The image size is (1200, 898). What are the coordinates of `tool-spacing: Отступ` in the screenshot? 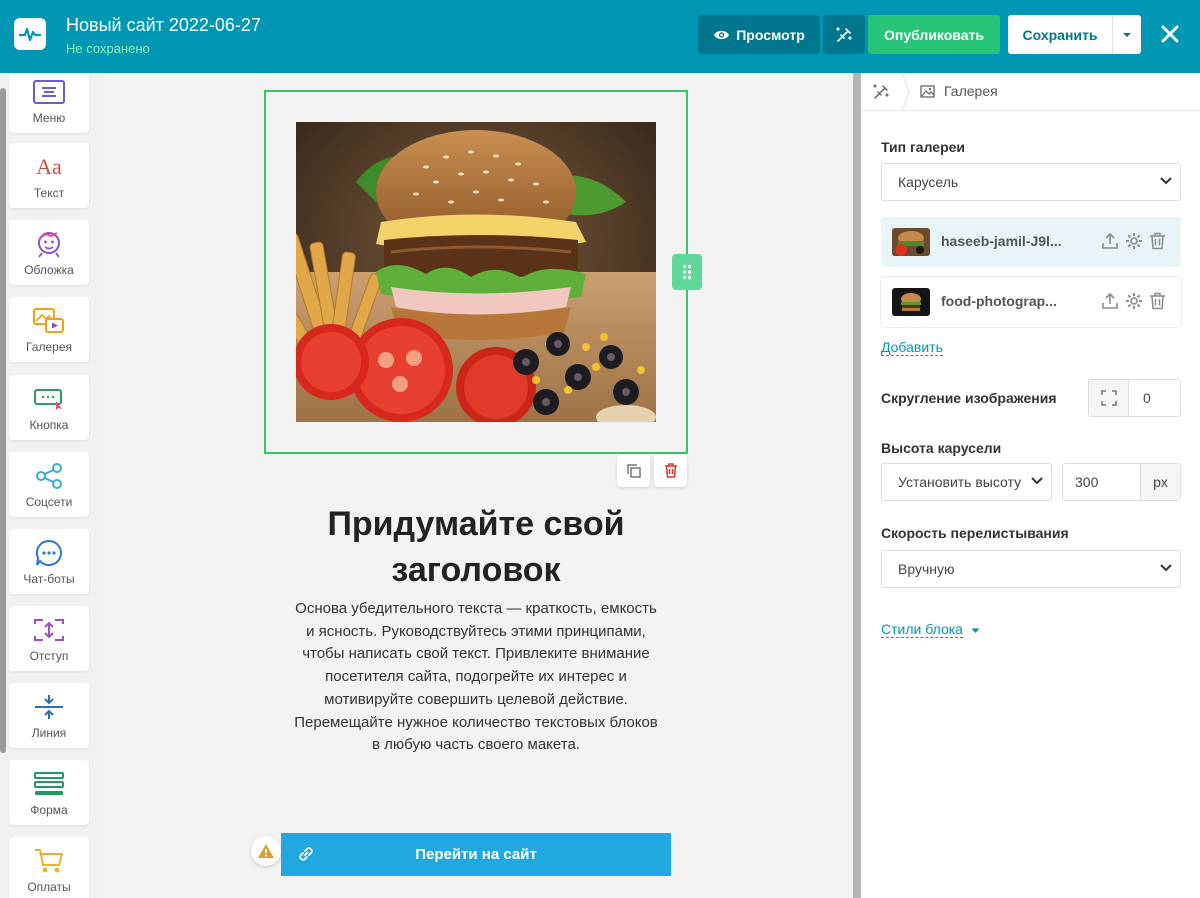 It's located at (49, 638).